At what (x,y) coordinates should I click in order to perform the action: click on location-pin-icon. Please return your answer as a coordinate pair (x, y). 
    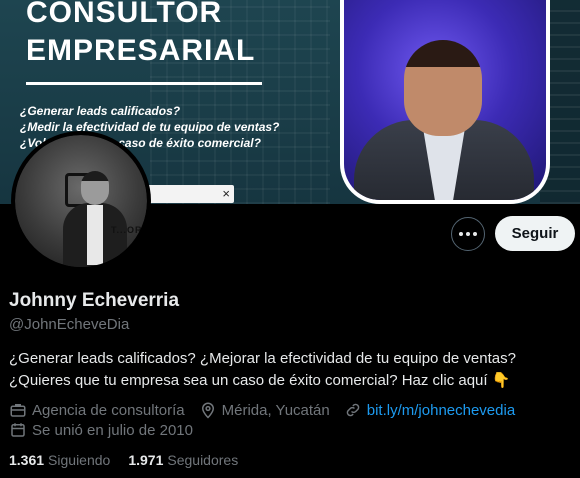
    Looking at the image, I should click on (207, 410).